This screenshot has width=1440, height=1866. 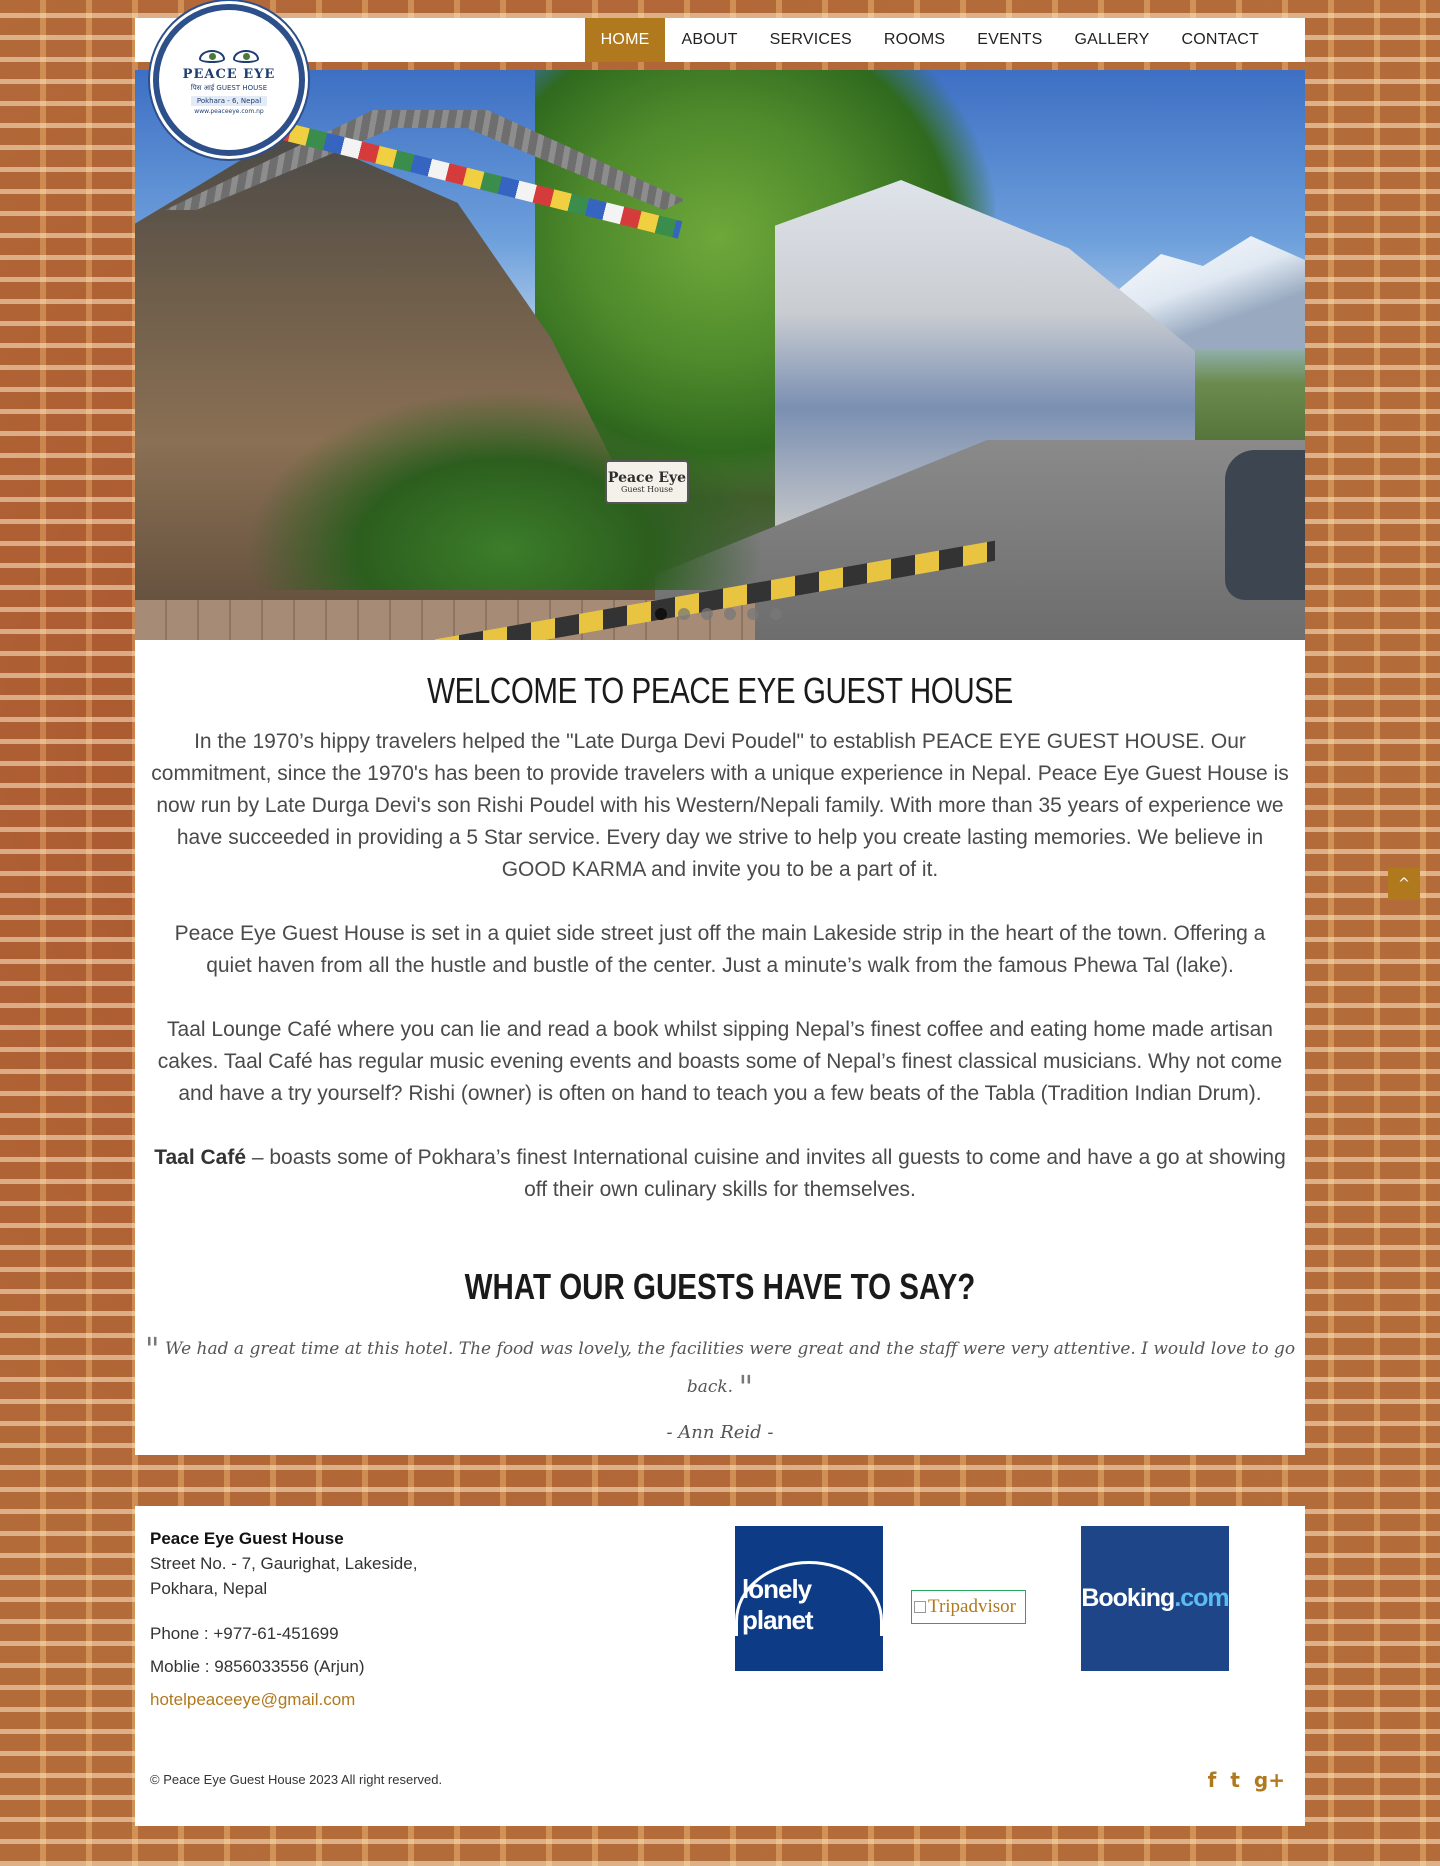 I want to click on google-plus-icon: g+, so click(x=1269, y=1780).